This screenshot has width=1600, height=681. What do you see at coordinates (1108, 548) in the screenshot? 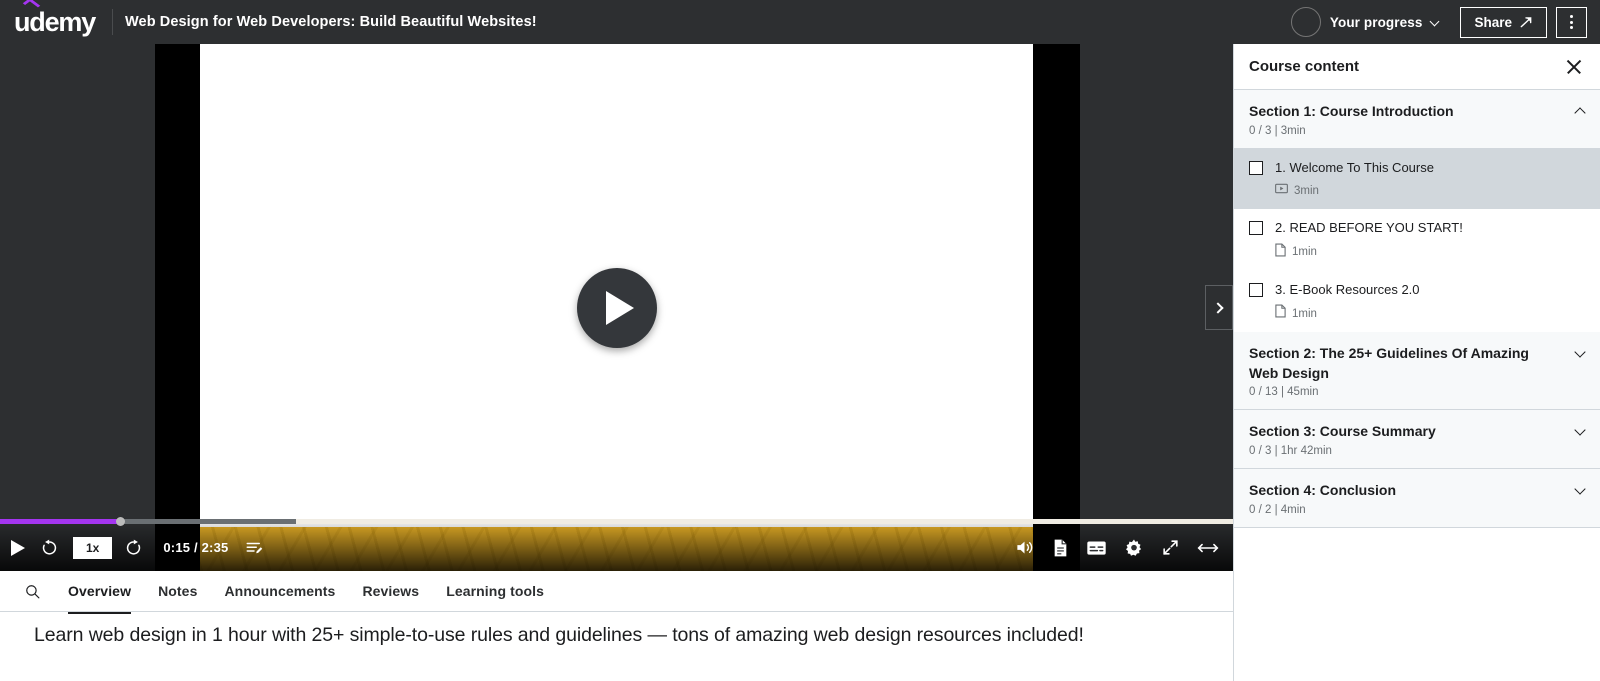
I see `right-controls-group` at bounding box center [1108, 548].